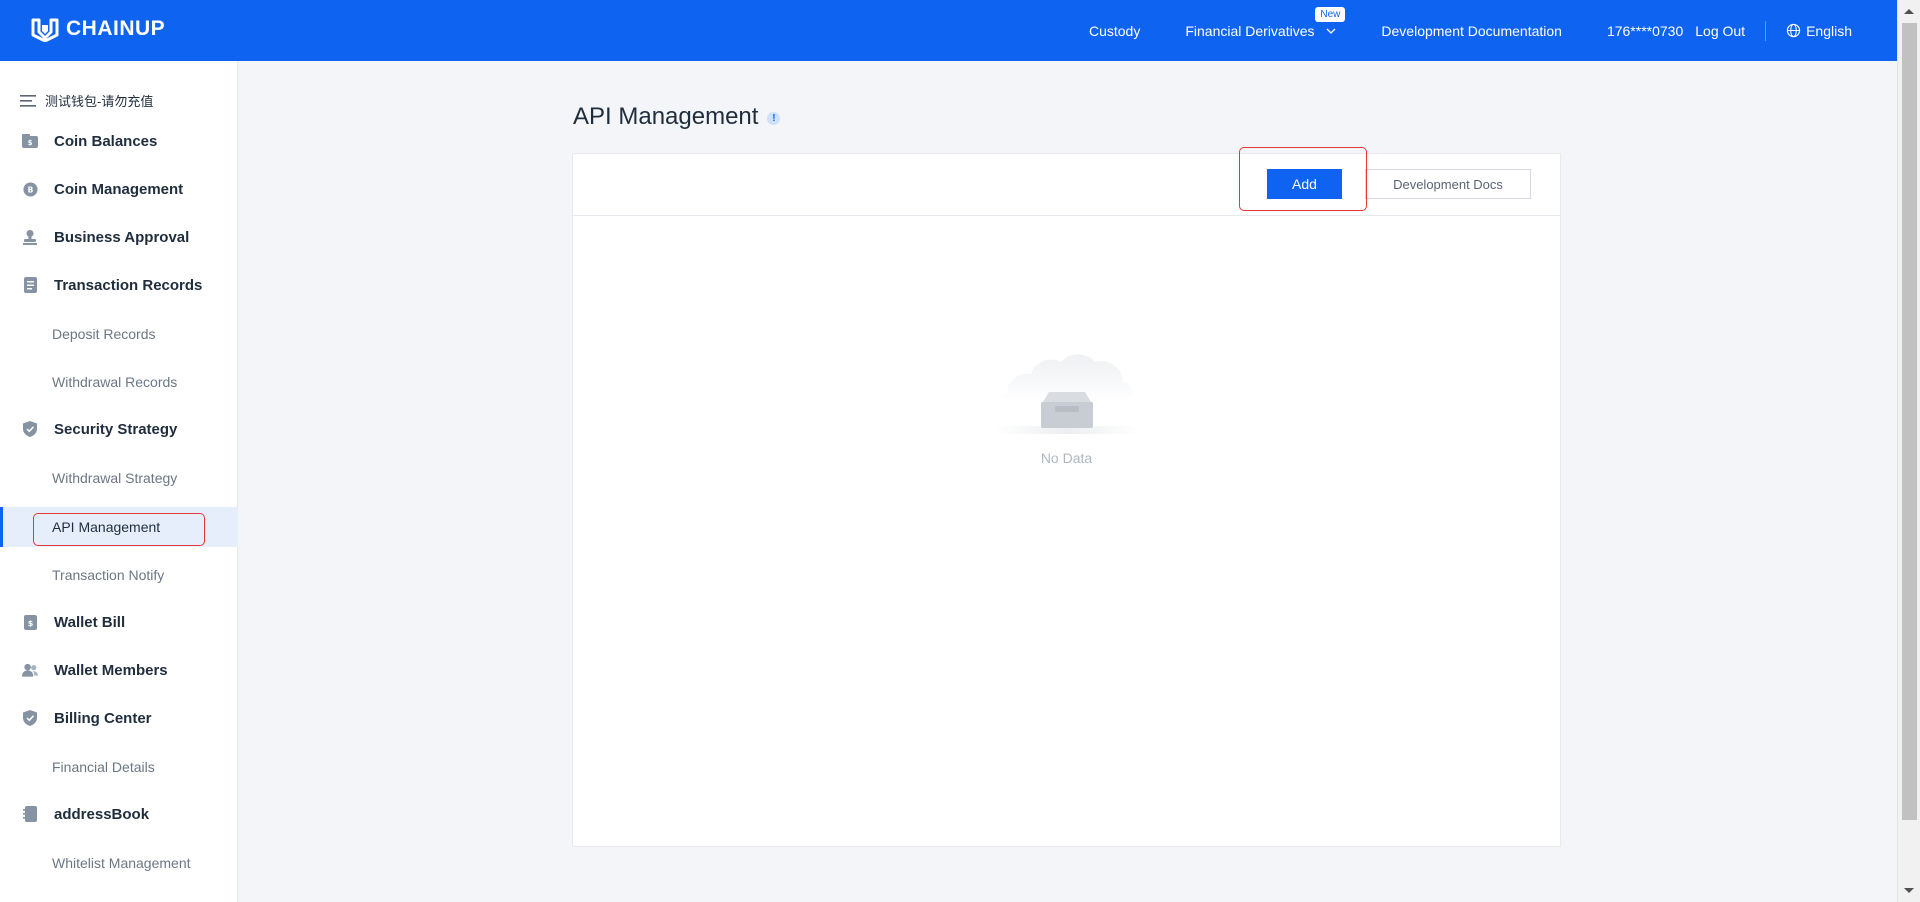  What do you see at coordinates (1066, 458) in the screenshot?
I see `empty-state-text: No Data` at bounding box center [1066, 458].